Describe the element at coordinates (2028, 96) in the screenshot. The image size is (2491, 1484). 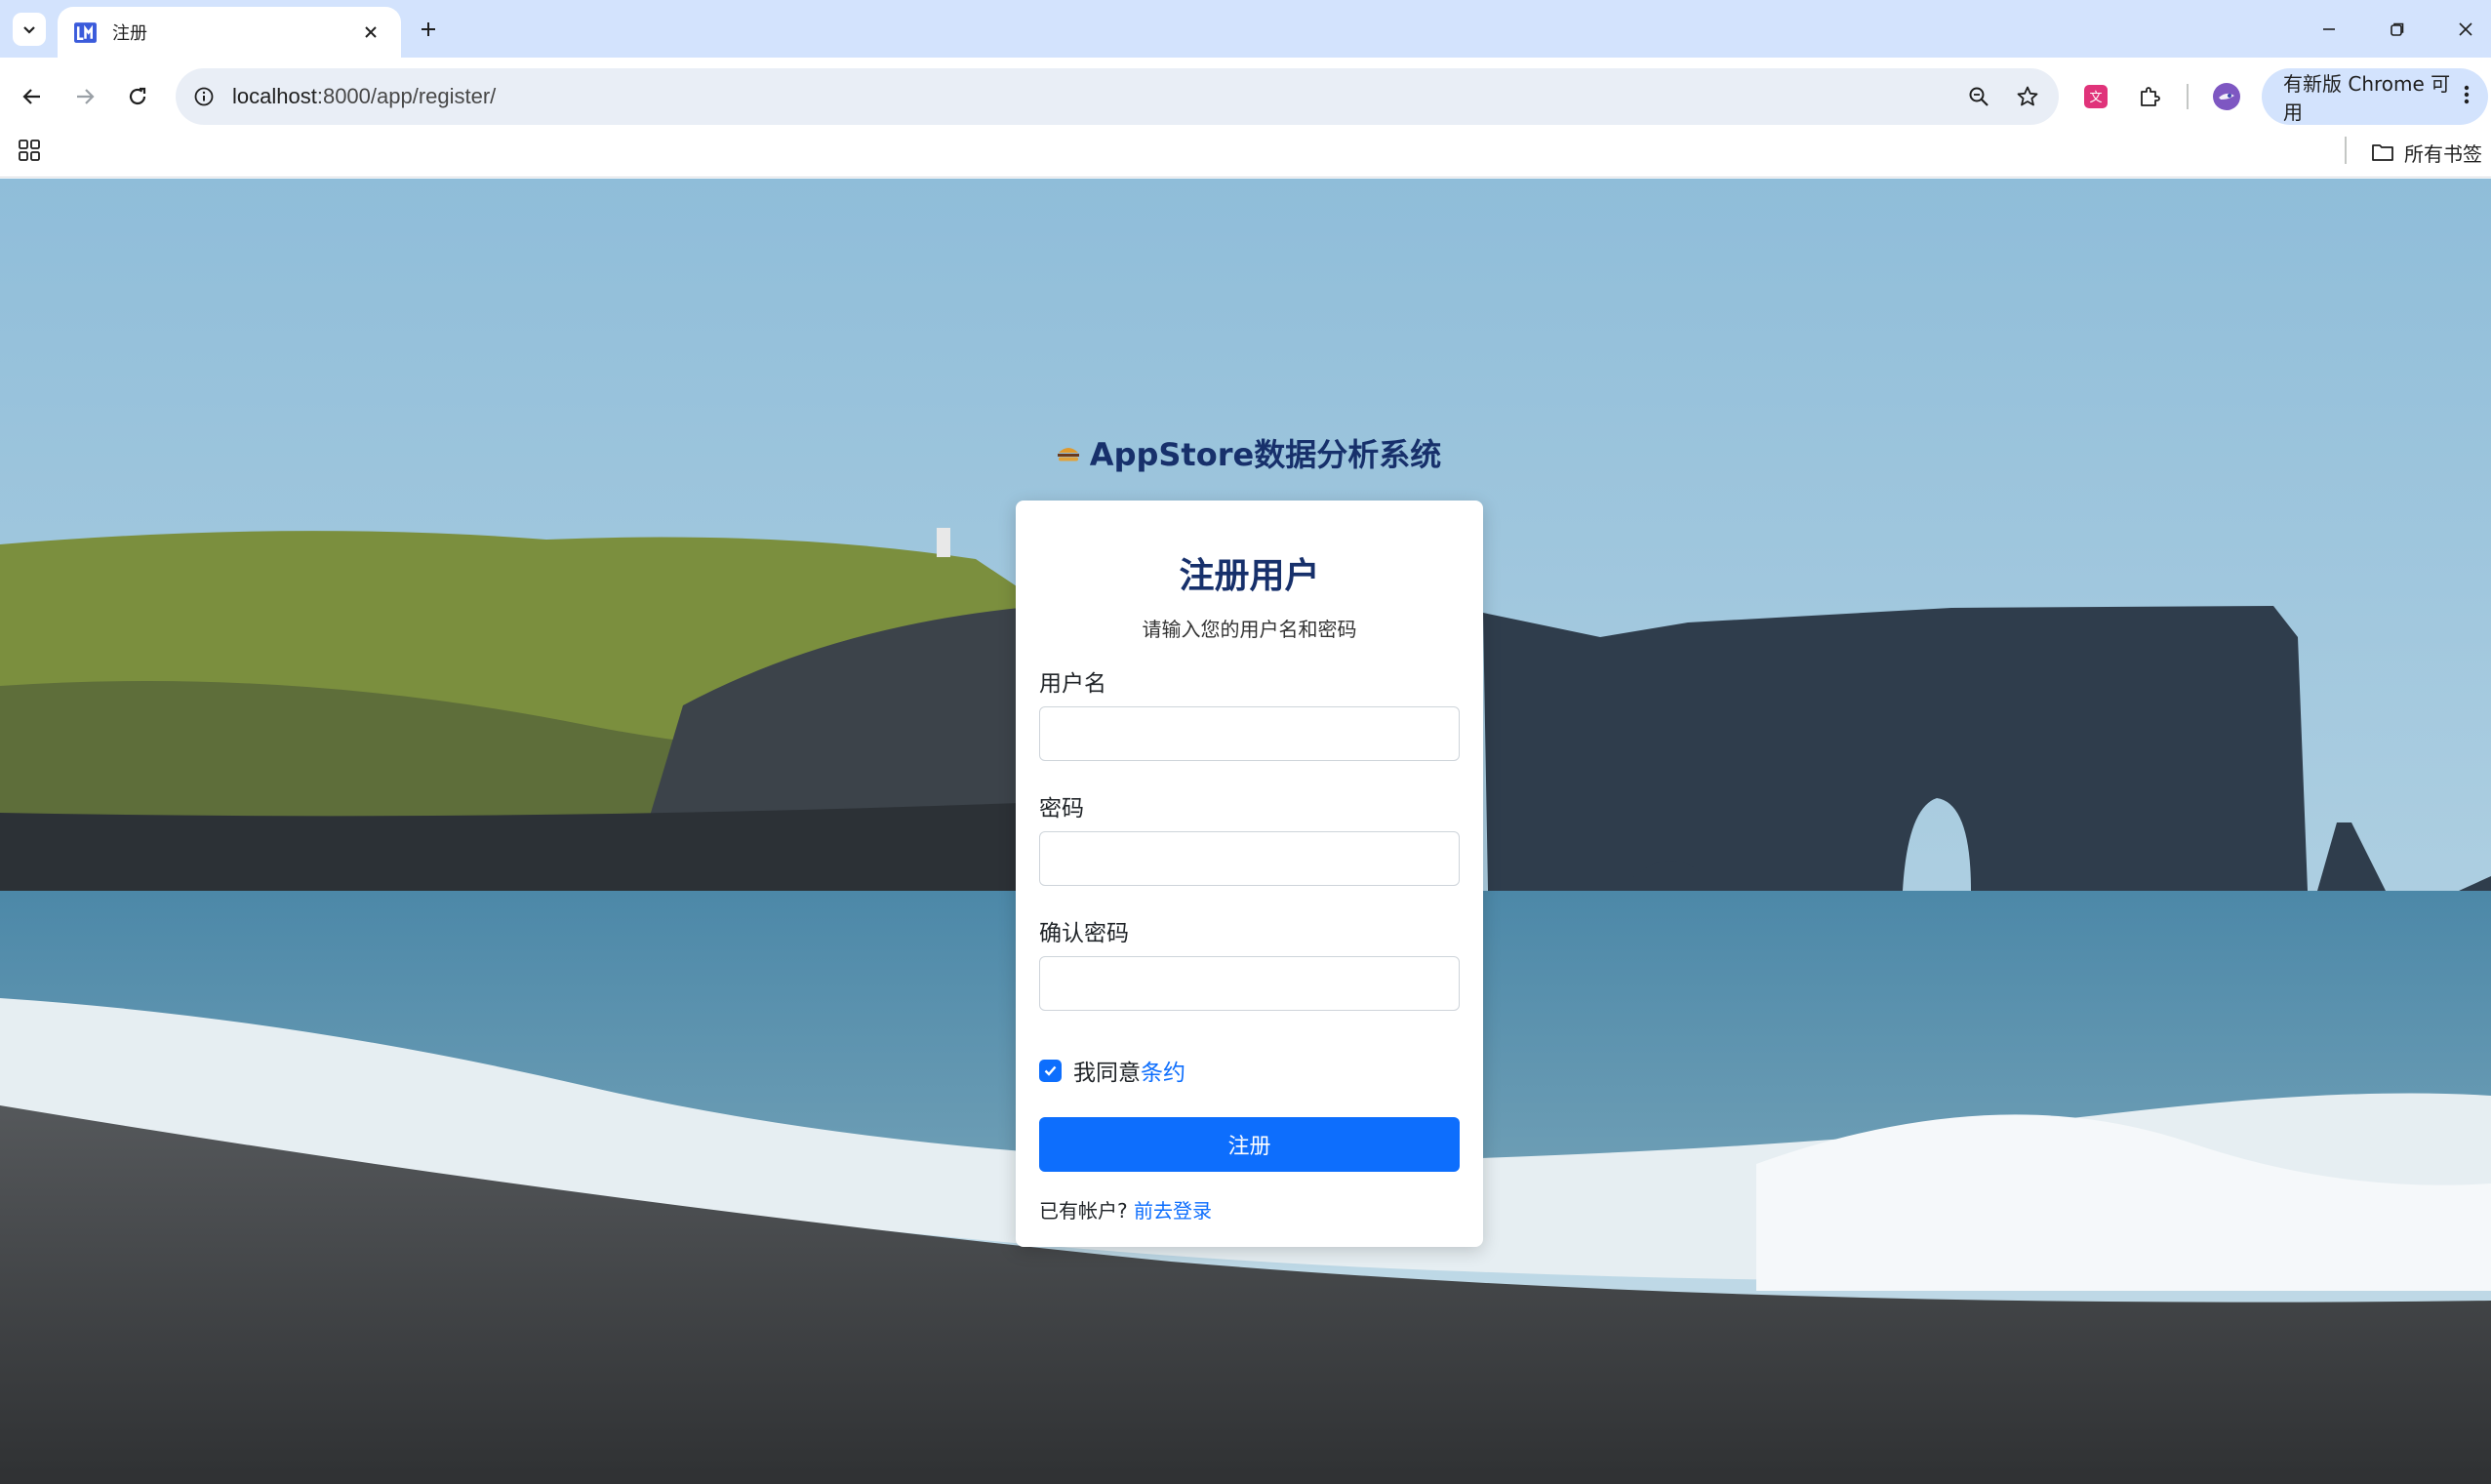
I see `bookmark-star-icon` at that location.